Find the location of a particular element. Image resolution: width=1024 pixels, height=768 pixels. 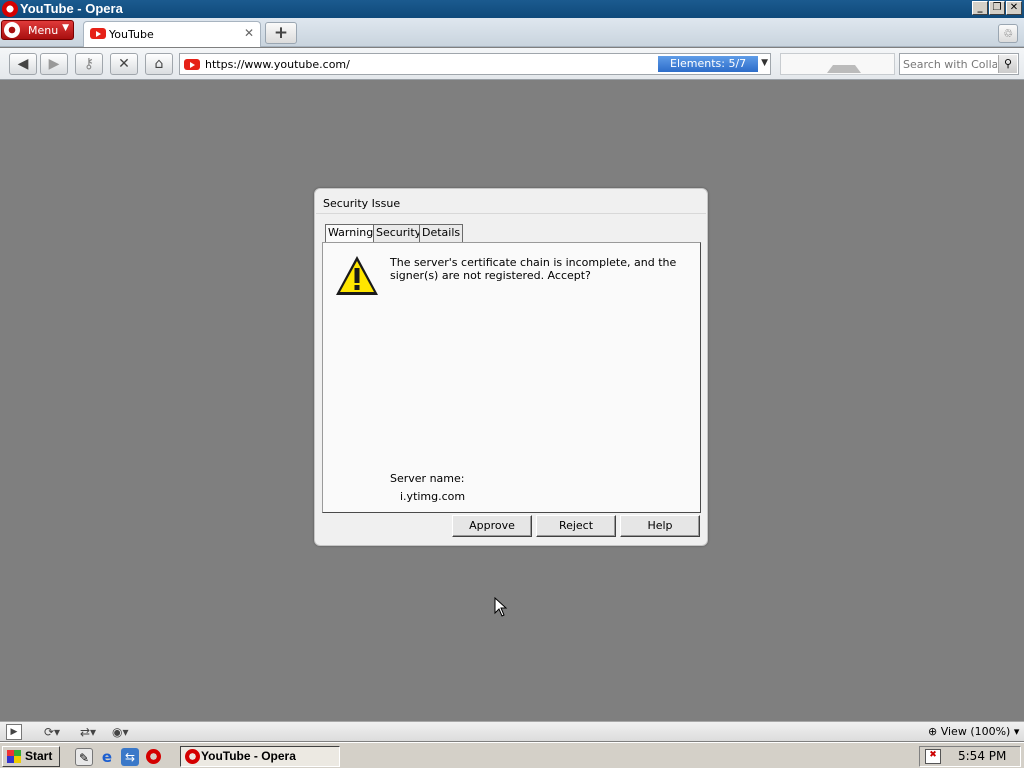

internet-explorer-icon: e is located at coordinates (107, 757).